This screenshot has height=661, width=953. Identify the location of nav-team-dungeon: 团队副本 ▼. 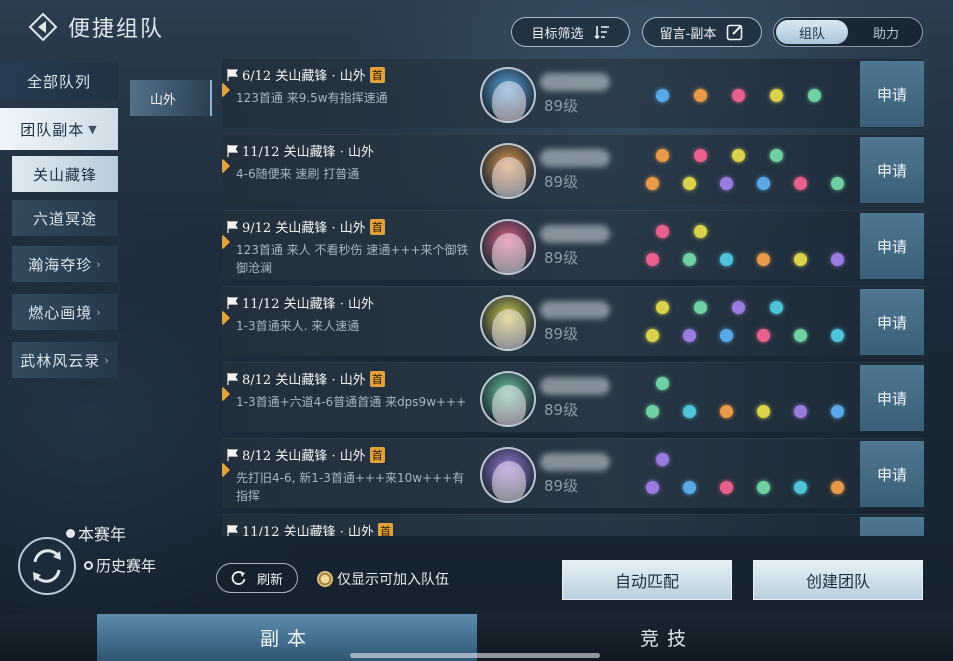
(59, 129).